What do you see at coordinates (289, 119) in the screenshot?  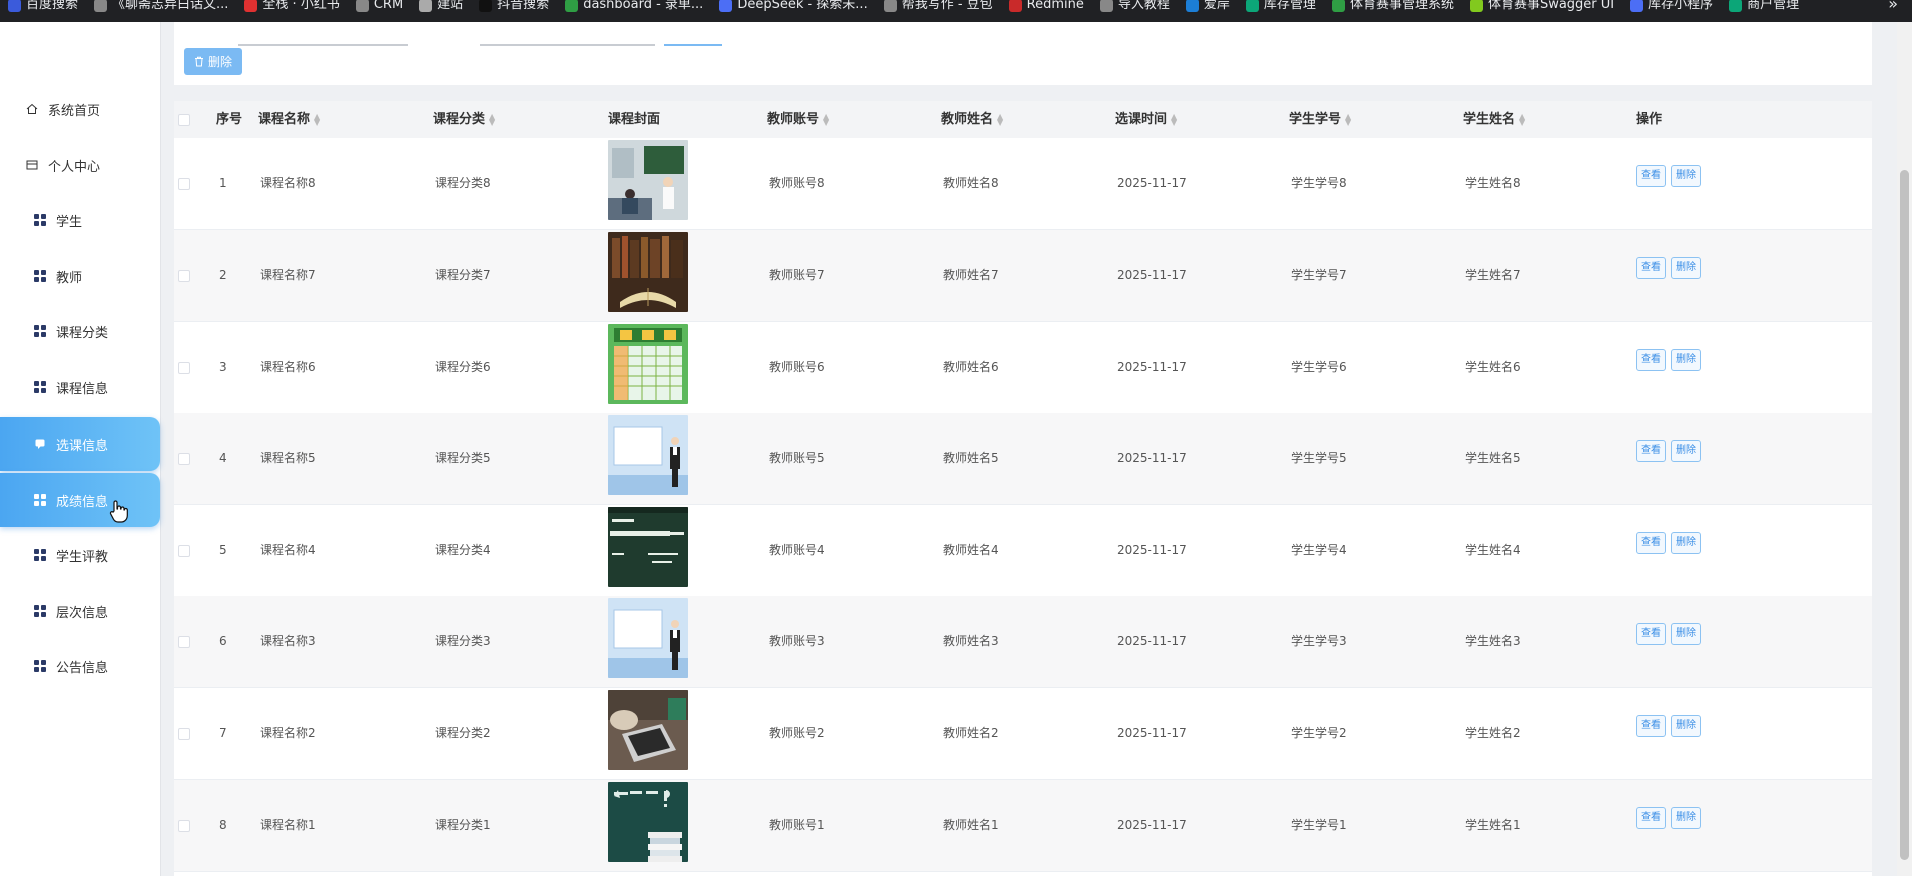 I see `column-header: 课程名称 ▲ ▼` at bounding box center [289, 119].